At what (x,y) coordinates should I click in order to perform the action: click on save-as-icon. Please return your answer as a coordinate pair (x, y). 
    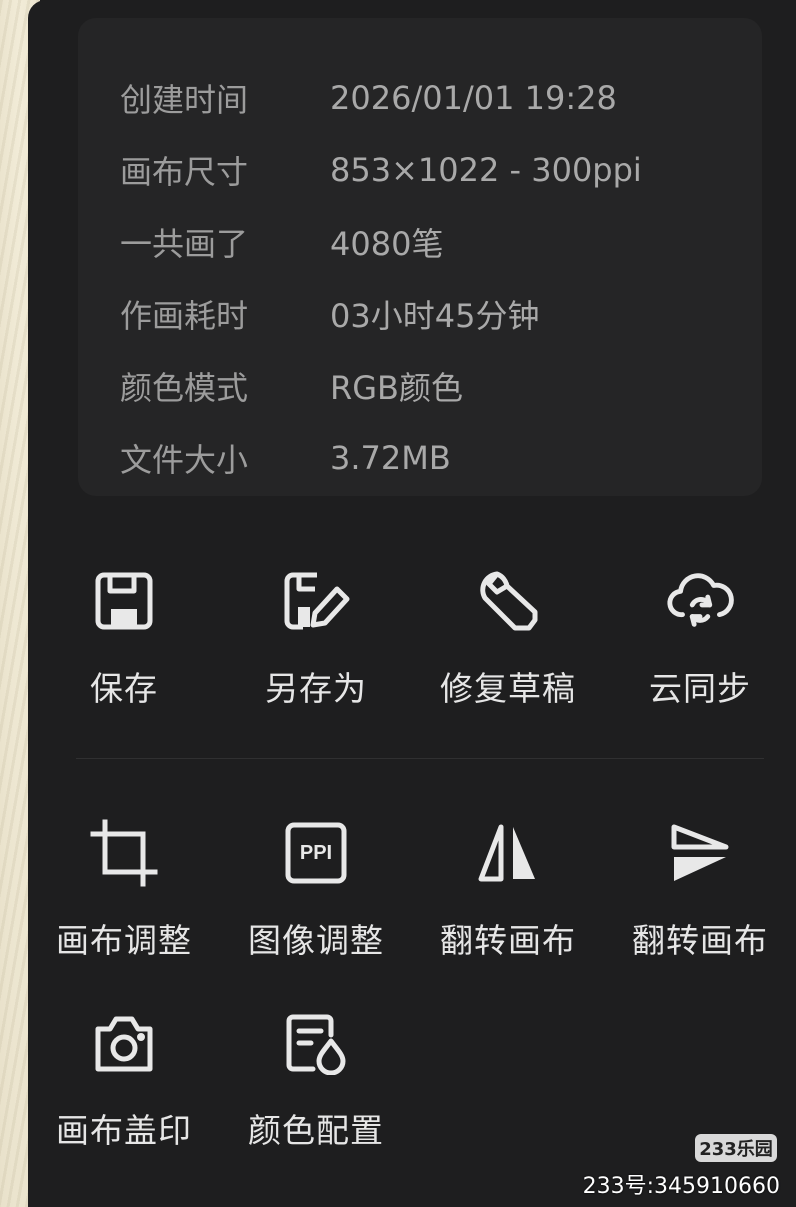
    Looking at the image, I should click on (316, 601).